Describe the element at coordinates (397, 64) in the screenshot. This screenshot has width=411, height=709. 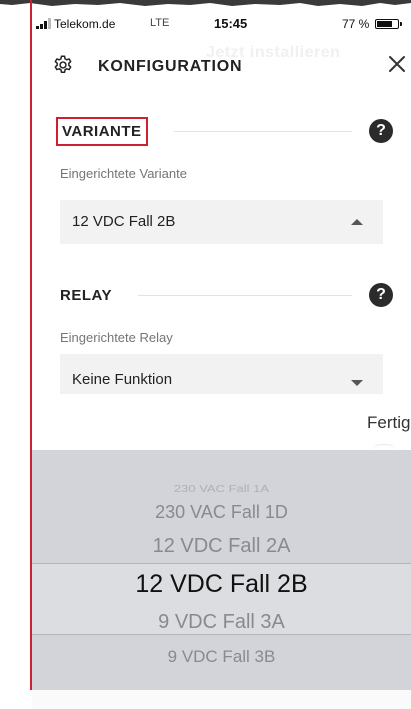
I see `close-icon` at that location.